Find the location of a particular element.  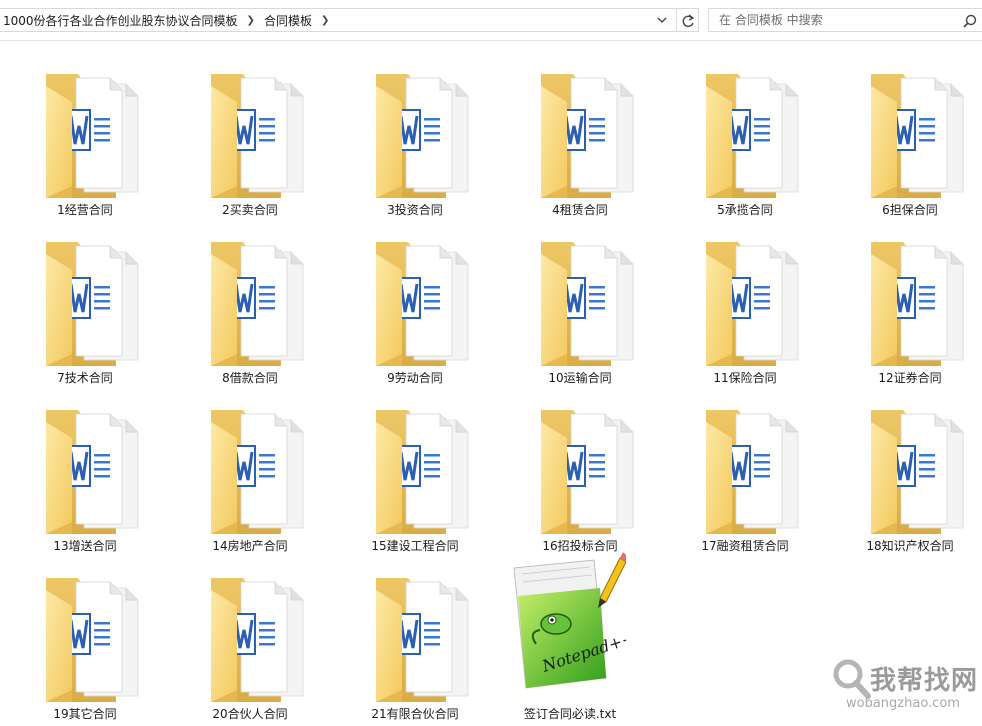

folder-item: 13增送合同 is located at coordinates (85, 468).